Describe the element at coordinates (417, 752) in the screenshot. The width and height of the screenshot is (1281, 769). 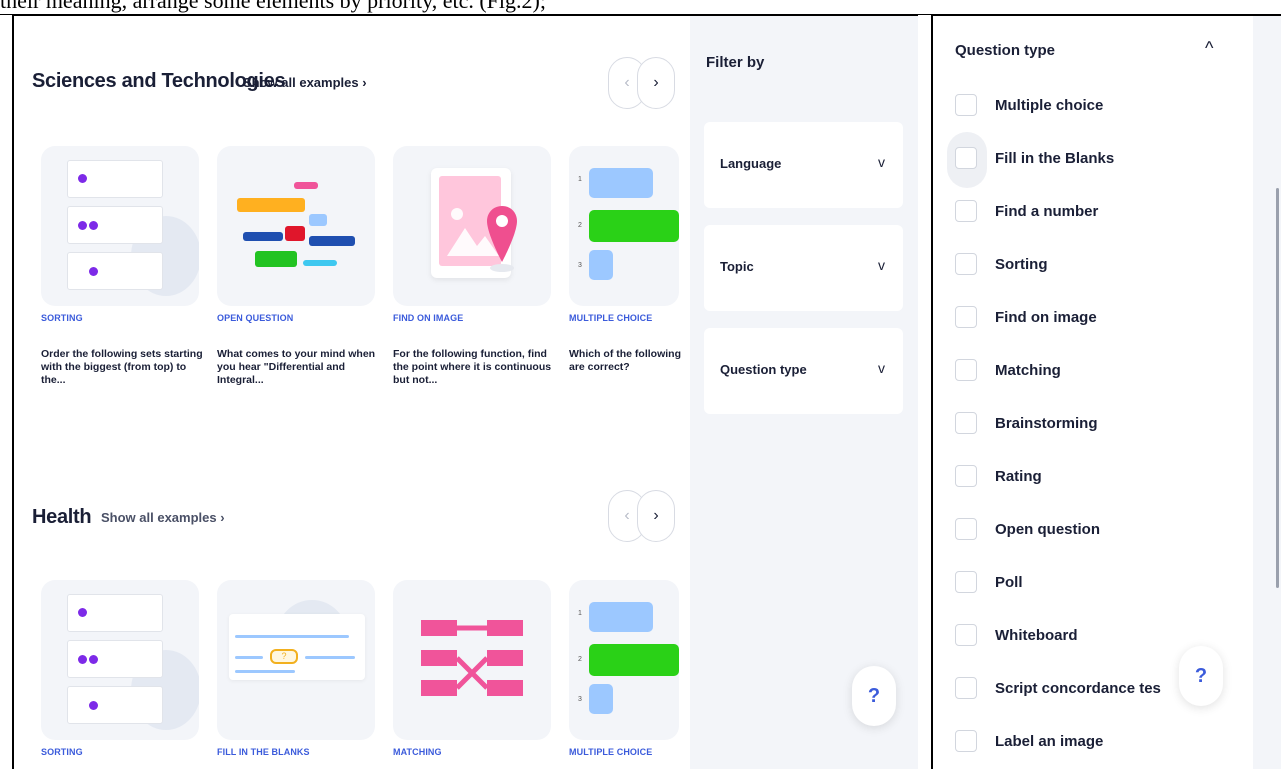
I see `card-type-label: MATCHING` at that location.